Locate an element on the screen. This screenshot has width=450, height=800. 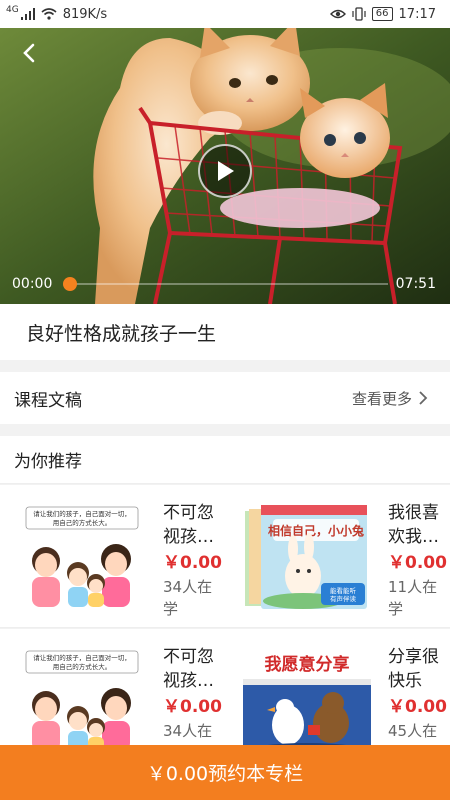
current-time: 00:00 is located at coordinates (32, 284).